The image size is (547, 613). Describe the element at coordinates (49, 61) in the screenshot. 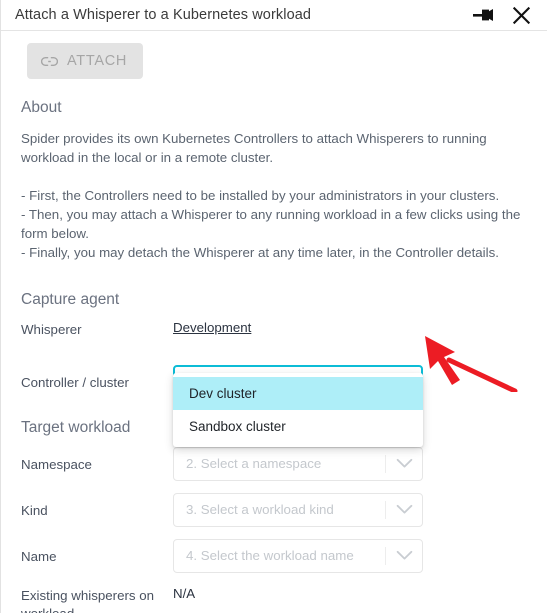

I see `link-icon` at that location.